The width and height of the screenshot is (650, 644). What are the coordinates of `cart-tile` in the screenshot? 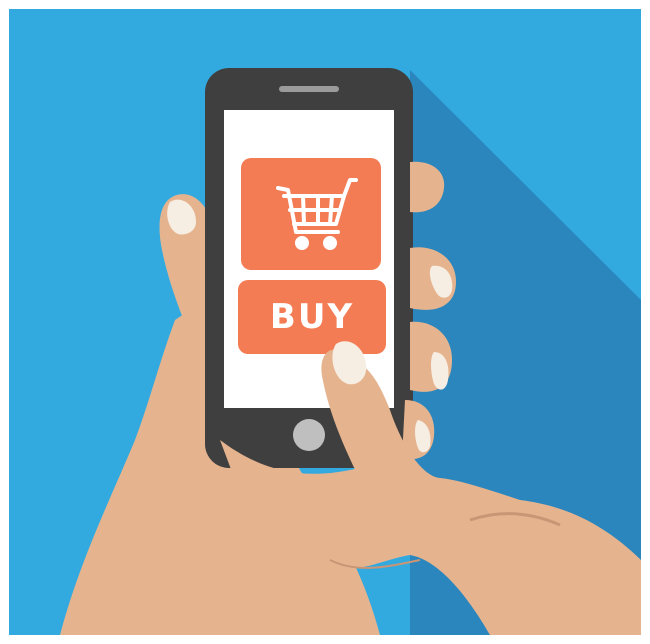 It's located at (311, 214).